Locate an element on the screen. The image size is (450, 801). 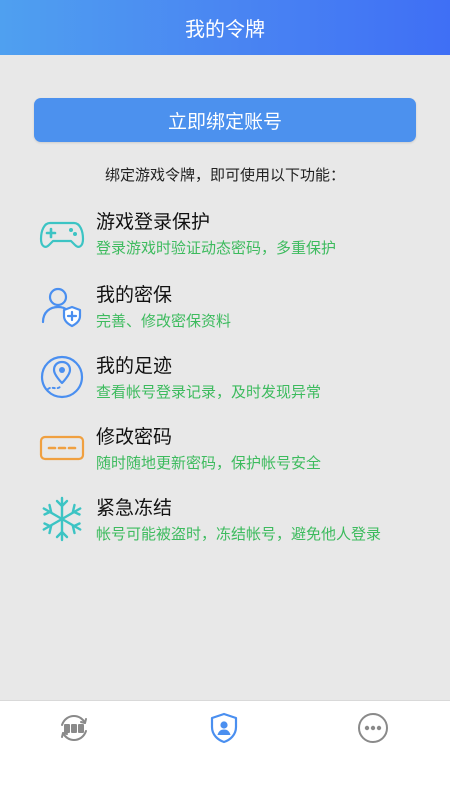
feature-my-footprint: 我的足迹 查看帐号登录记录，及时发现异常 is located at coordinates (236, 379).